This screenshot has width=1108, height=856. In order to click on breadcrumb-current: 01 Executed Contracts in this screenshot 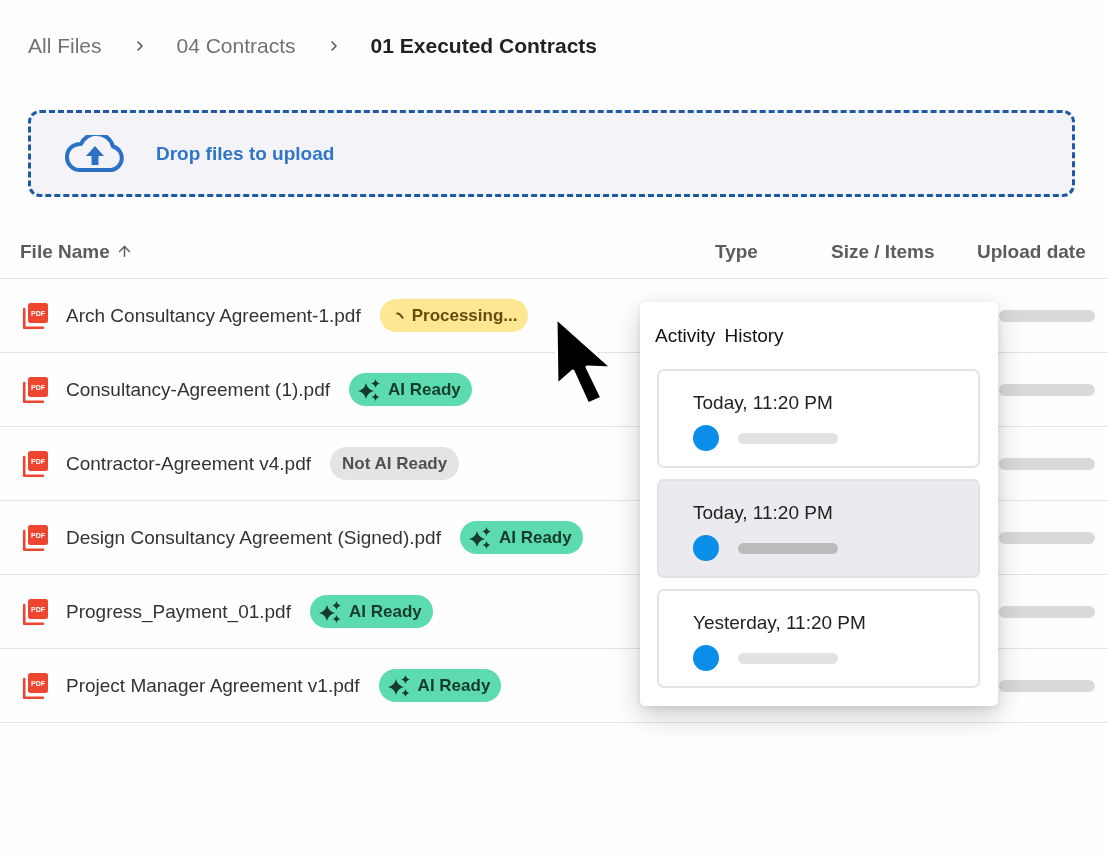, I will do `click(483, 46)`.